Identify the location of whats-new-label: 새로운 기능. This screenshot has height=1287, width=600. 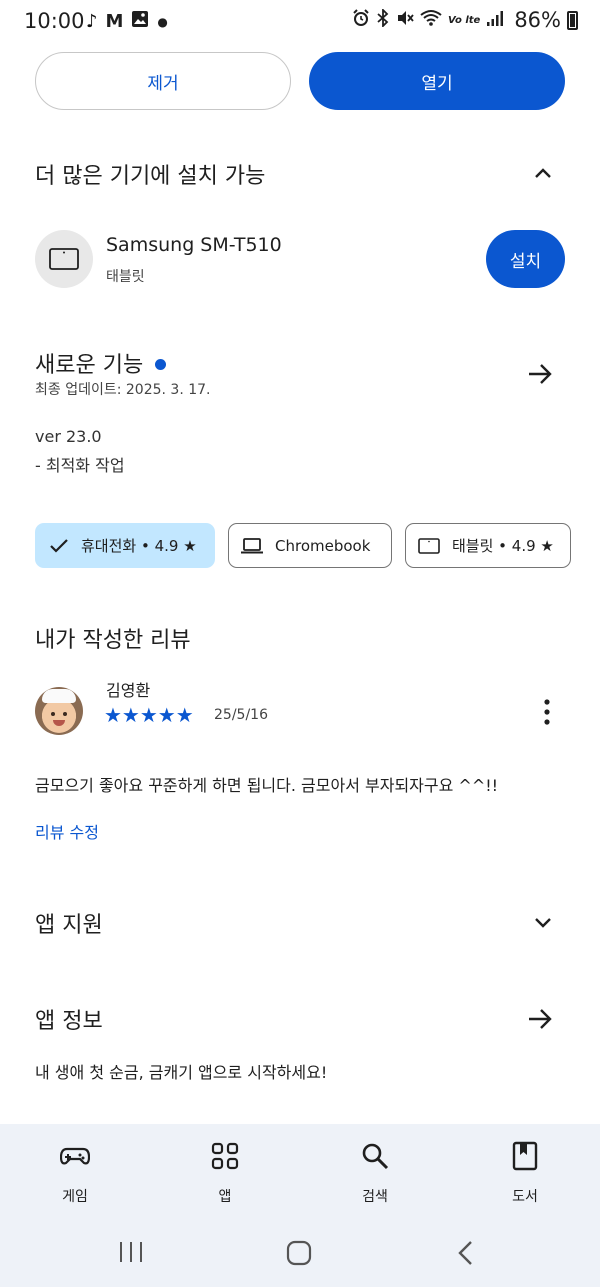
(89, 365).